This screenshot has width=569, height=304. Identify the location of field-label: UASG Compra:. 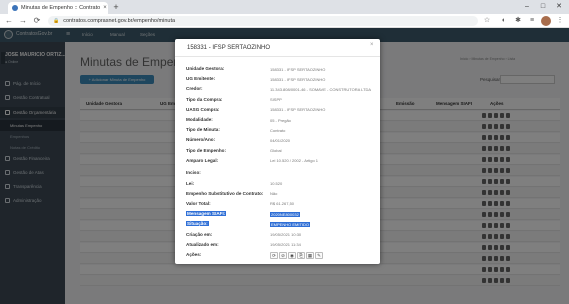
(203, 109).